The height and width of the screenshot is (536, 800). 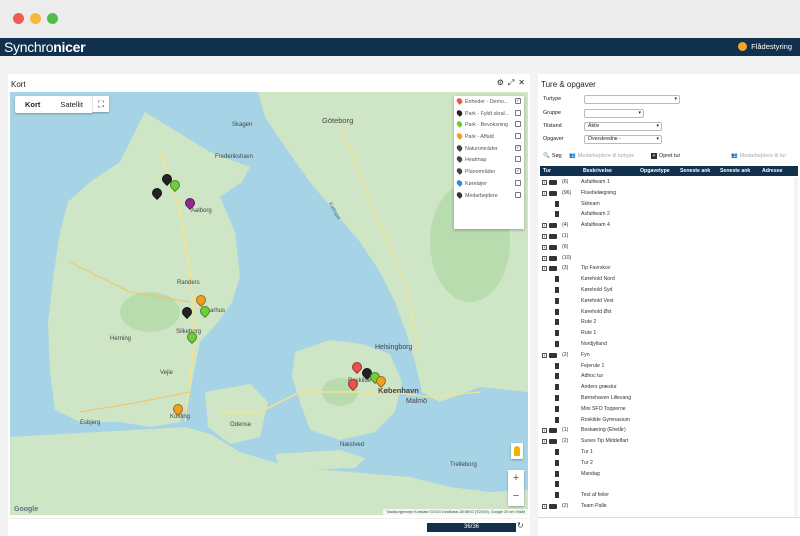 What do you see at coordinates (489, 149) in the screenshot?
I see `legend-row: Naturområder ✓` at bounding box center [489, 149].